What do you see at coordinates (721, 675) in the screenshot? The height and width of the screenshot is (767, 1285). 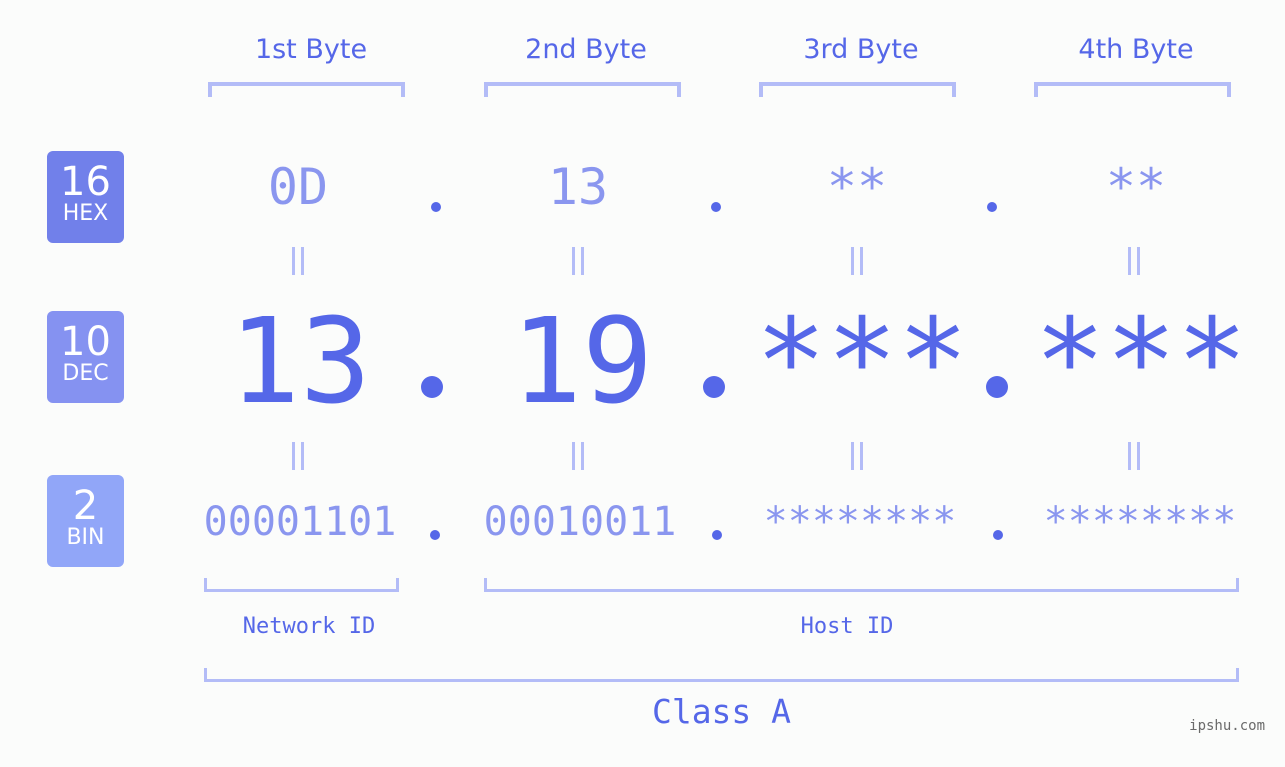 I see `class-bracket` at bounding box center [721, 675].